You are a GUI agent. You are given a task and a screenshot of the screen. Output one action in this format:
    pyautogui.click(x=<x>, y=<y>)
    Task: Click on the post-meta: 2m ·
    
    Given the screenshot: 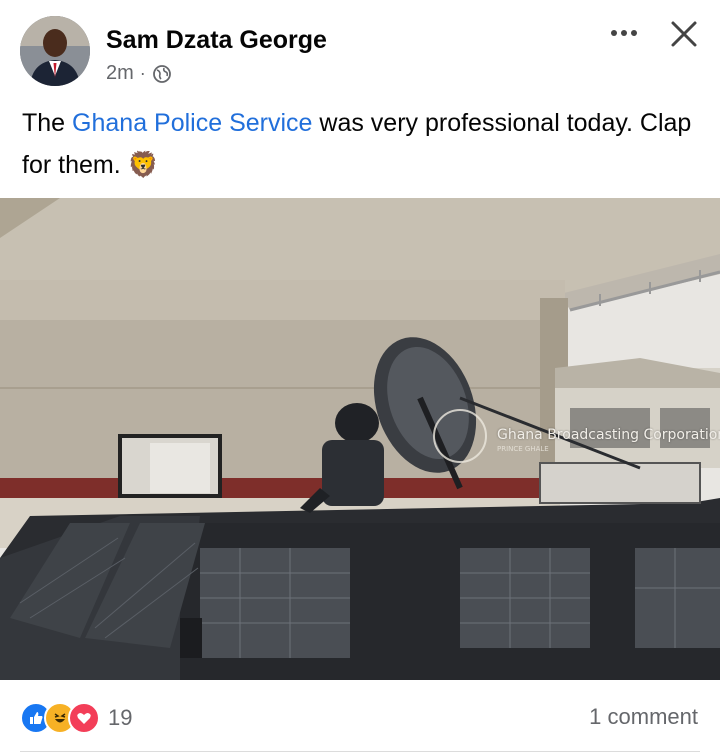 What is the action you would take?
    pyautogui.click(x=139, y=73)
    